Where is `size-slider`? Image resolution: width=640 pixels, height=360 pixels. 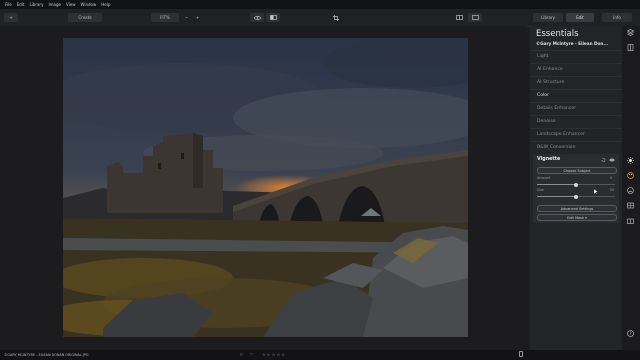 size-slider is located at coordinates (576, 196).